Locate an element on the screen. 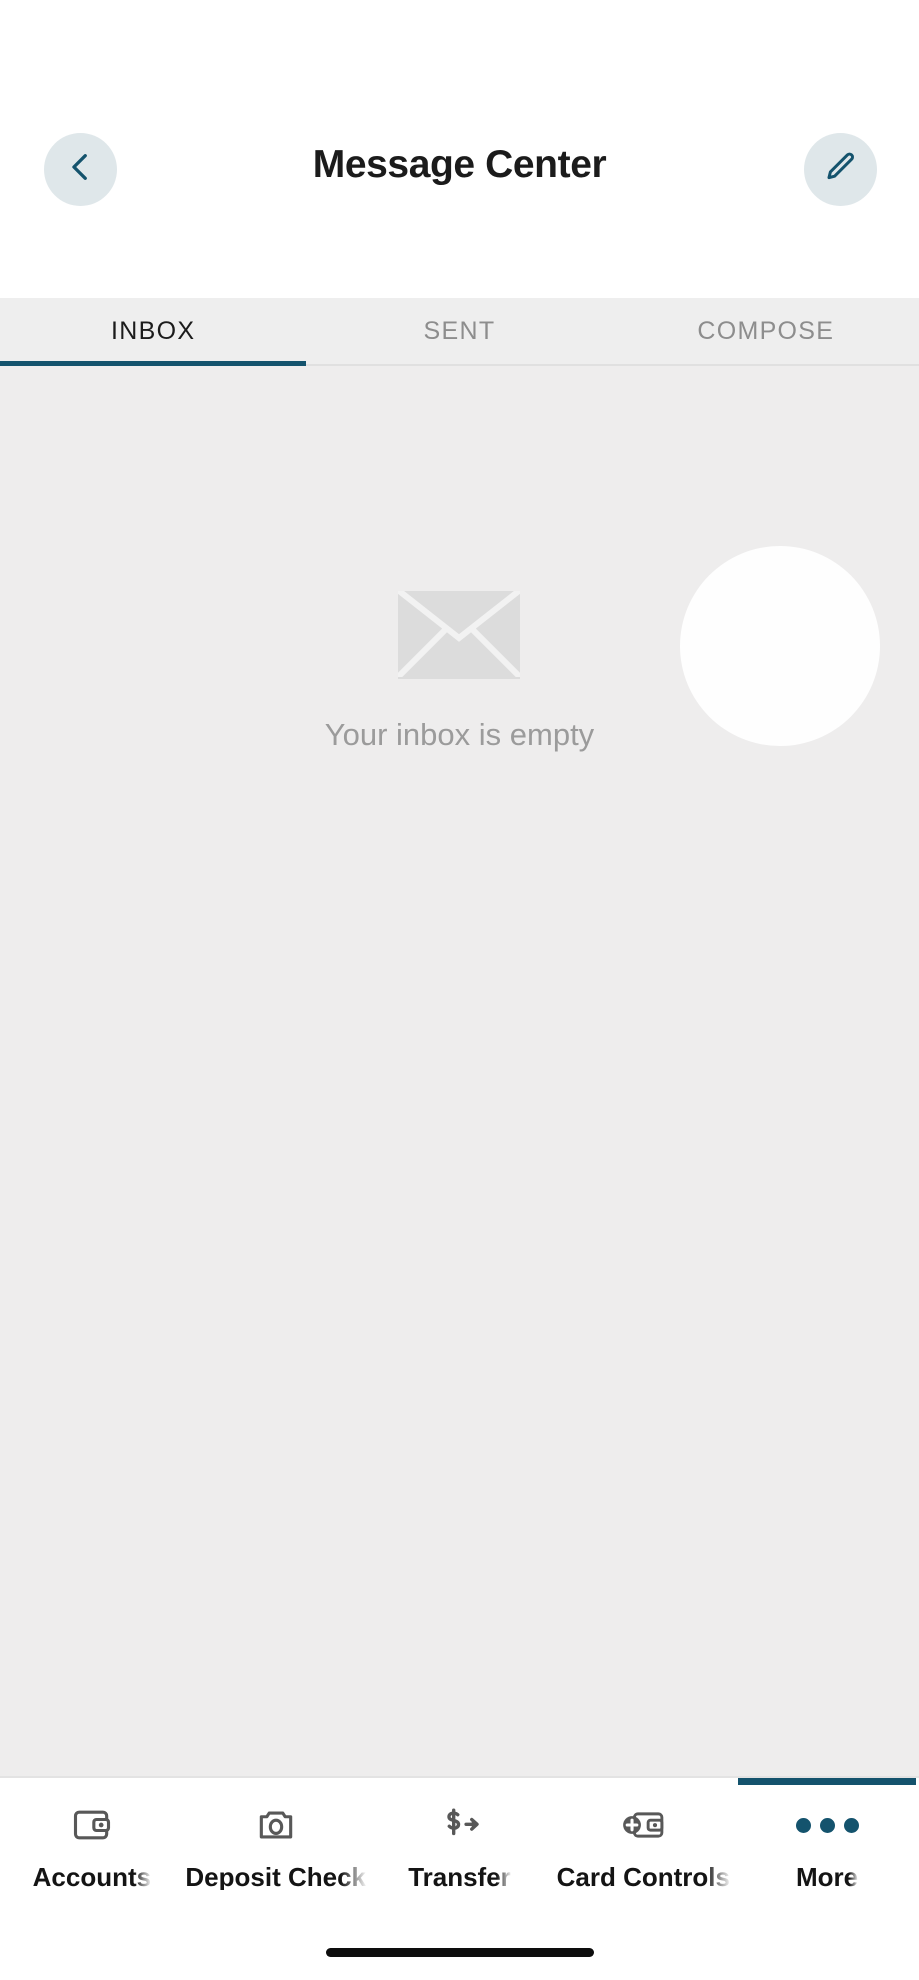 This screenshot has height=1980, width=919. wallet-icon is located at coordinates (92, 1825).